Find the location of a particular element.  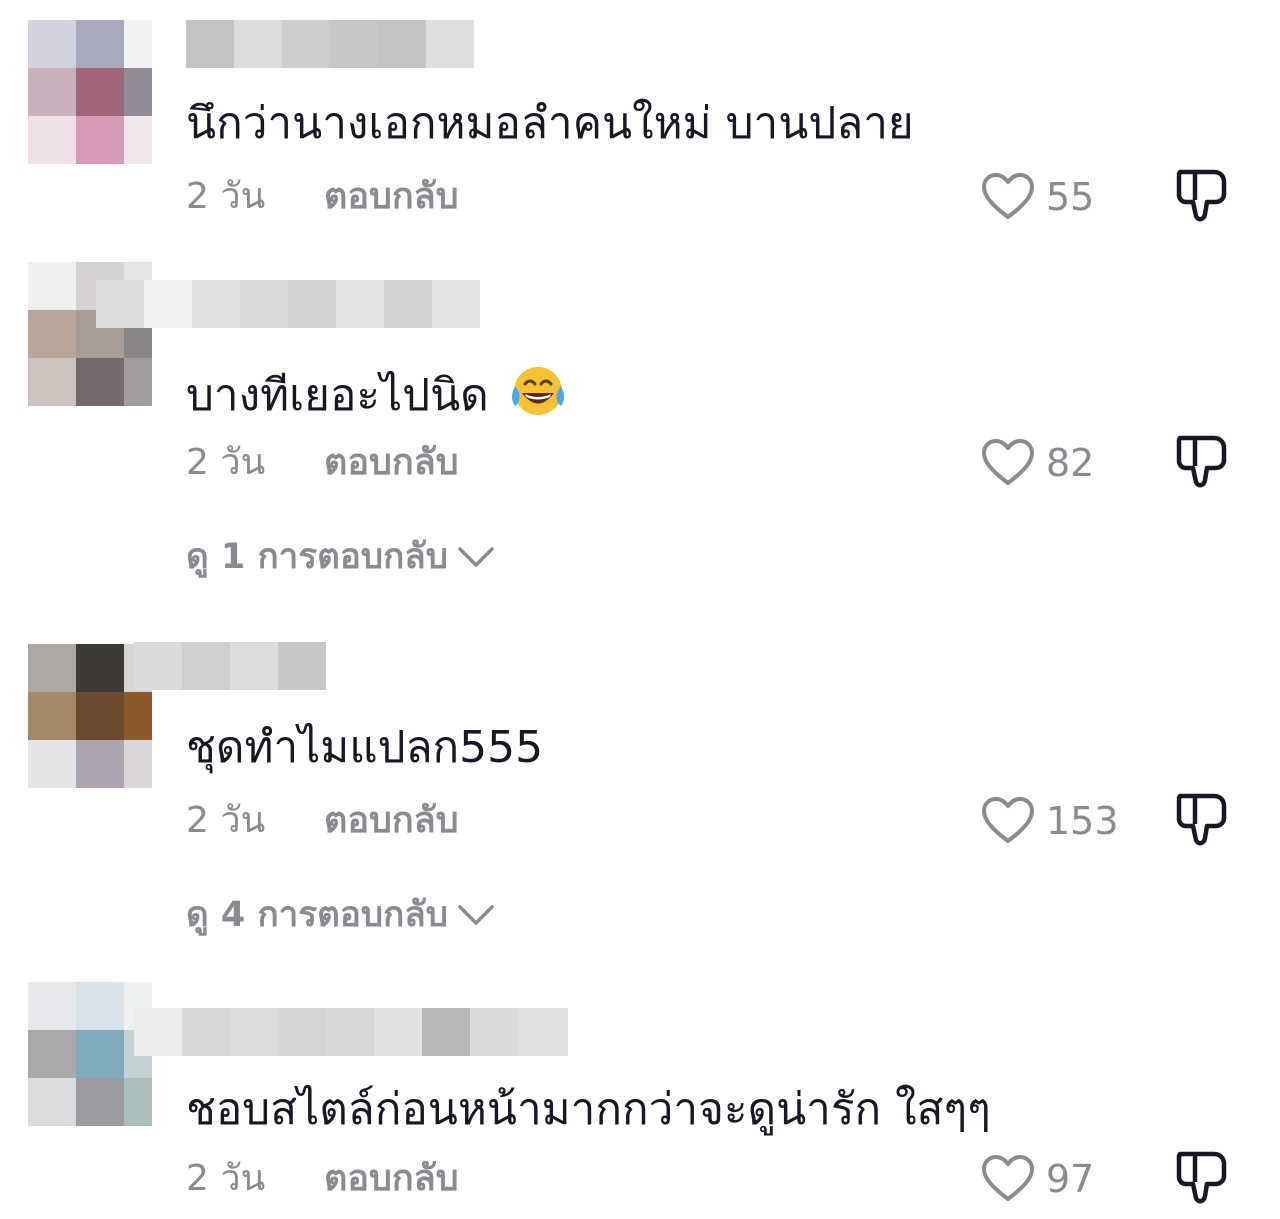

comment-text: บางทีเยอะไปนิด is located at coordinates (377, 393).